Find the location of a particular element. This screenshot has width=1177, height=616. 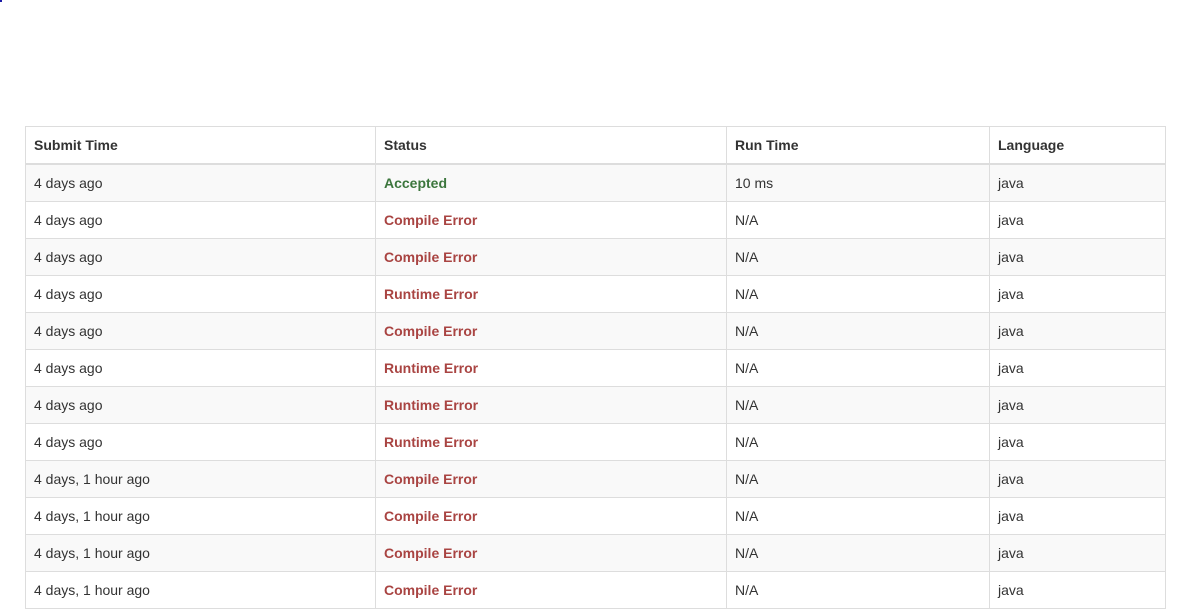

header-language: Language is located at coordinates (1077, 145).